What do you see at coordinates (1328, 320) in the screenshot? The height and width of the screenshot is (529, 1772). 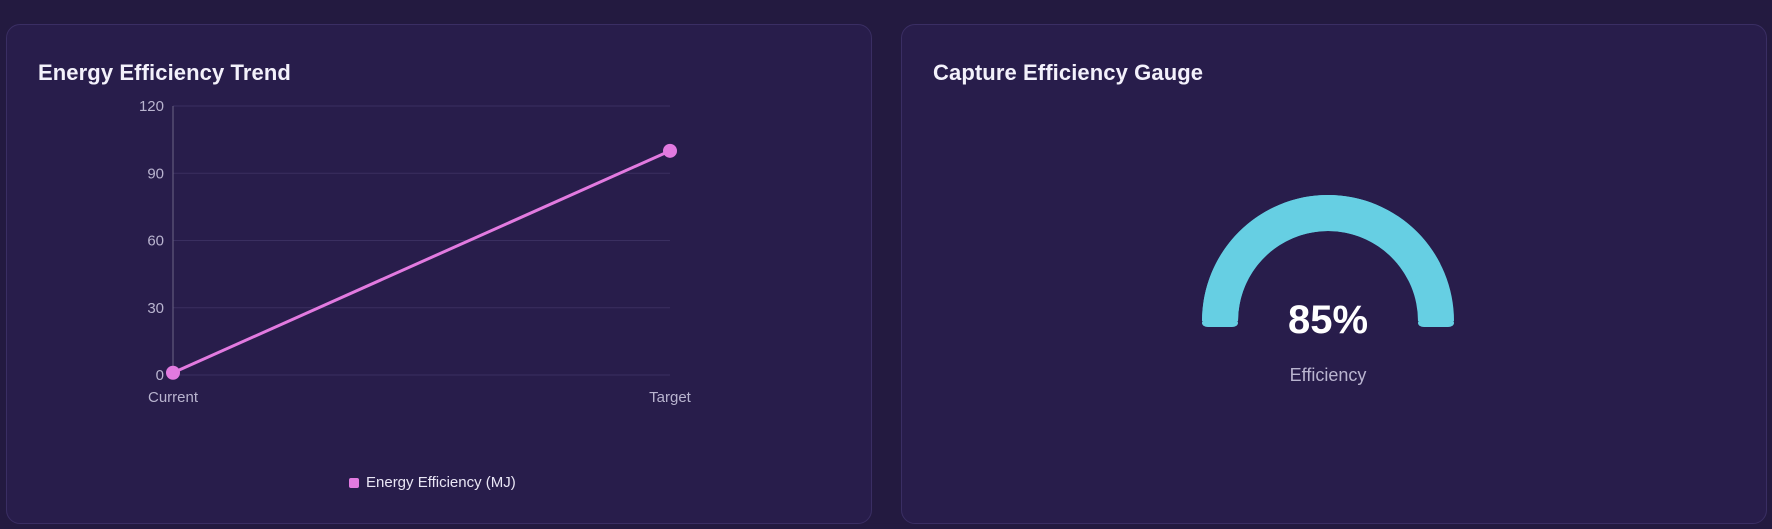 I see `gauge-value: 85%` at bounding box center [1328, 320].